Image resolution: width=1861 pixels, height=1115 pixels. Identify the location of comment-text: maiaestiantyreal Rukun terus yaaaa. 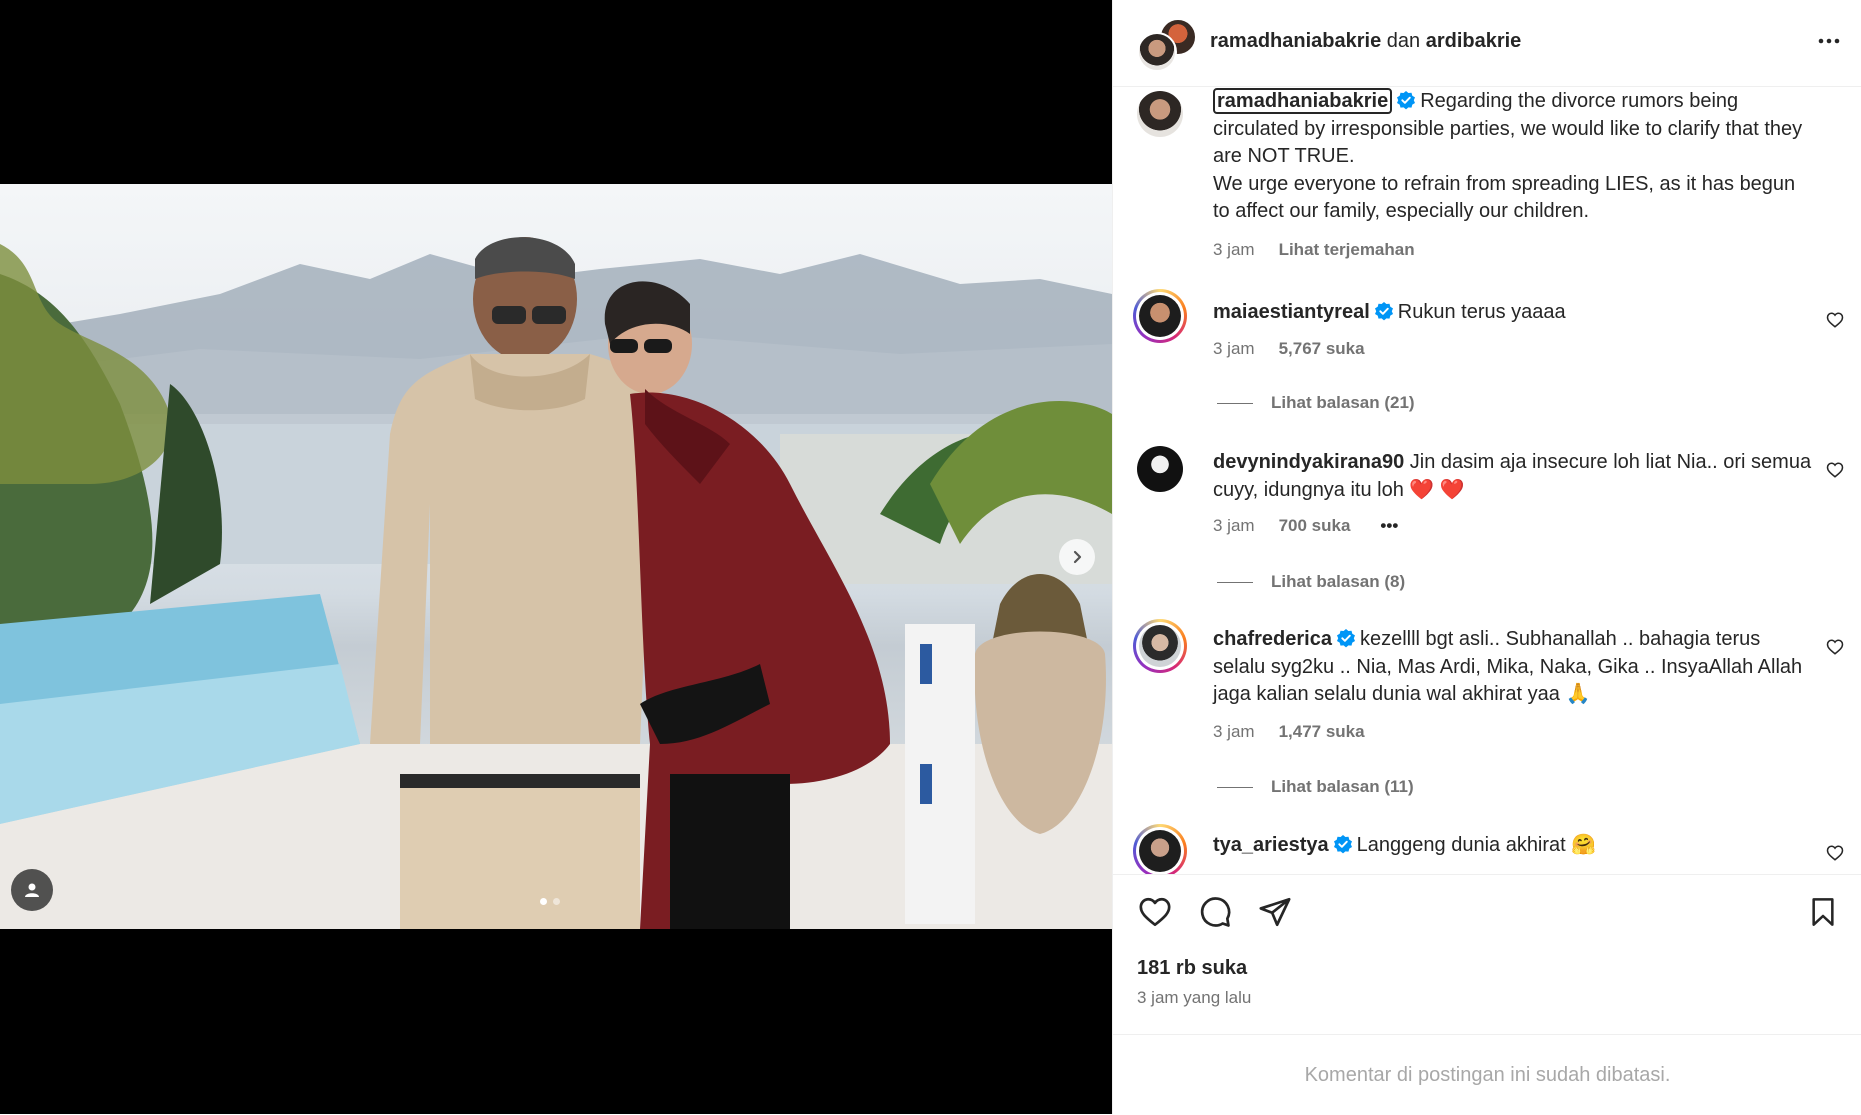
(1513, 313).